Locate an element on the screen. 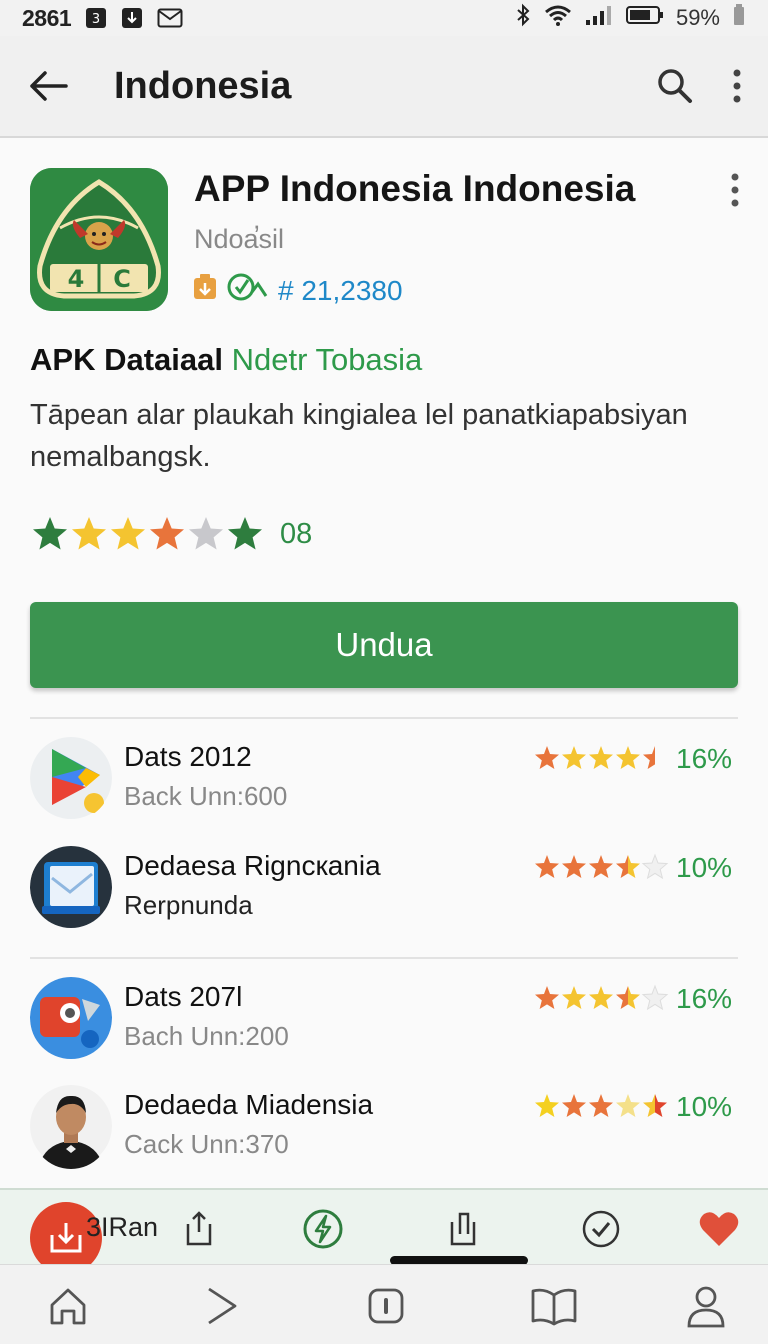 This screenshot has height=1344, width=768. signal-icon is located at coordinates (599, 18).